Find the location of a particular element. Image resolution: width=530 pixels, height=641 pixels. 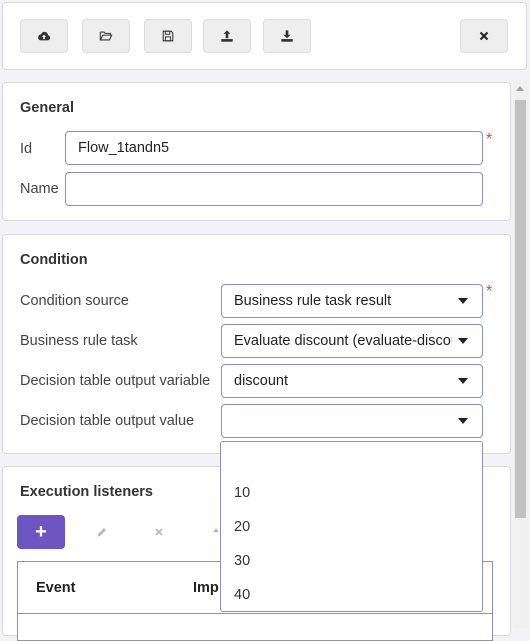

condition-source-select: Business rule task result is located at coordinates (352, 301).